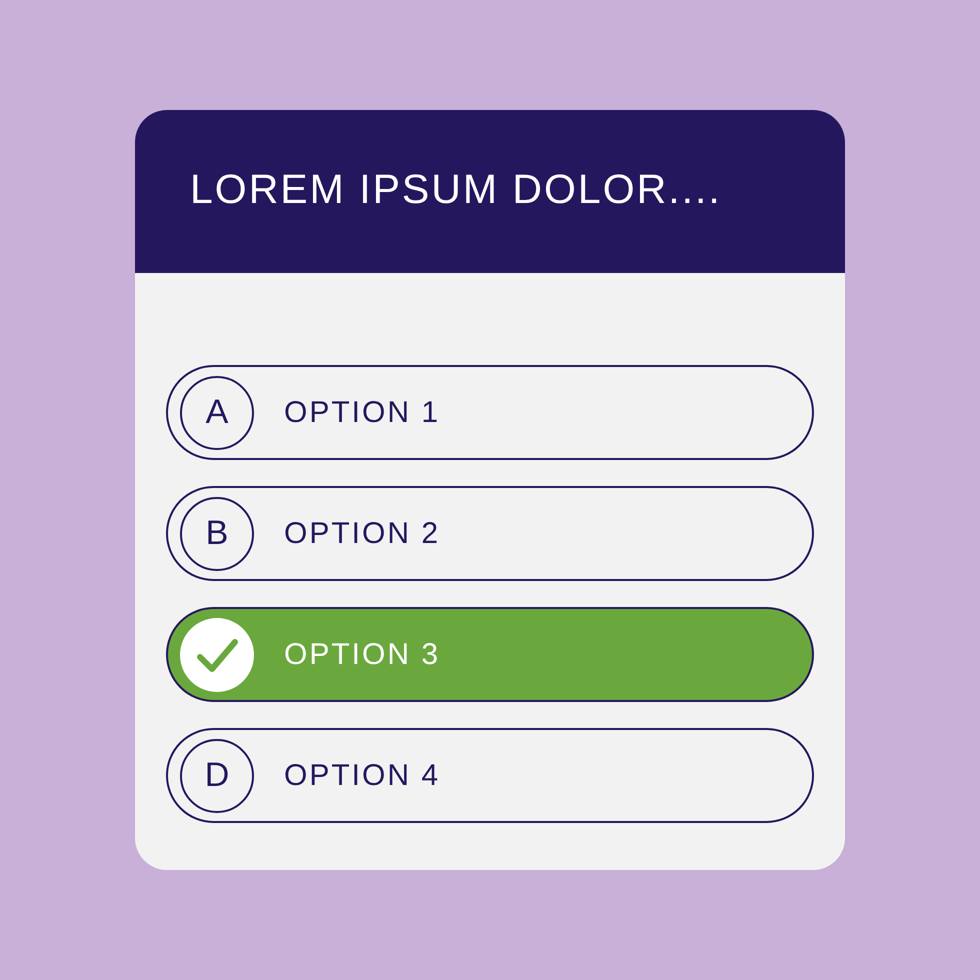 The width and height of the screenshot is (980, 980). What do you see at coordinates (490, 533) in the screenshot?
I see `answer-option: B OPTION 2` at bounding box center [490, 533].